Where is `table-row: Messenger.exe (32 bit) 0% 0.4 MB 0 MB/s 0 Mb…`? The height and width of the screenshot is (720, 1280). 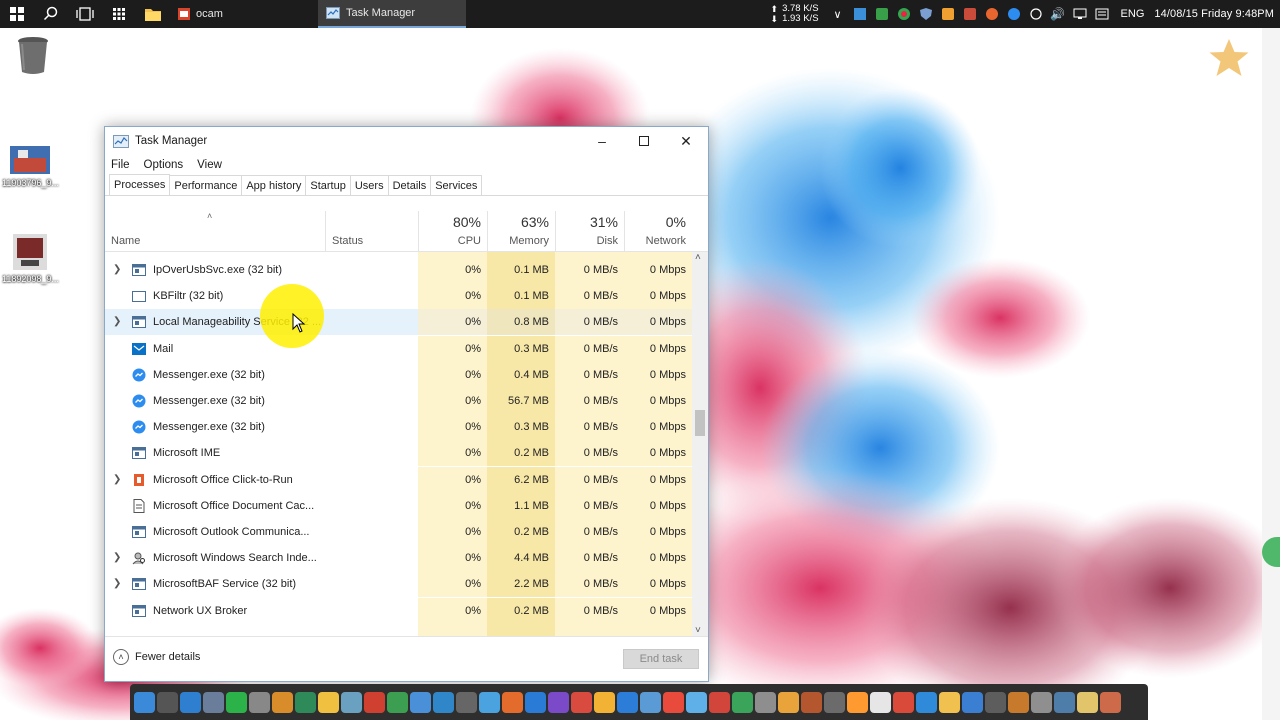 table-row: Messenger.exe (32 bit) 0% 0.4 MB 0 MB/s 0 Mb… is located at coordinates (398, 374).